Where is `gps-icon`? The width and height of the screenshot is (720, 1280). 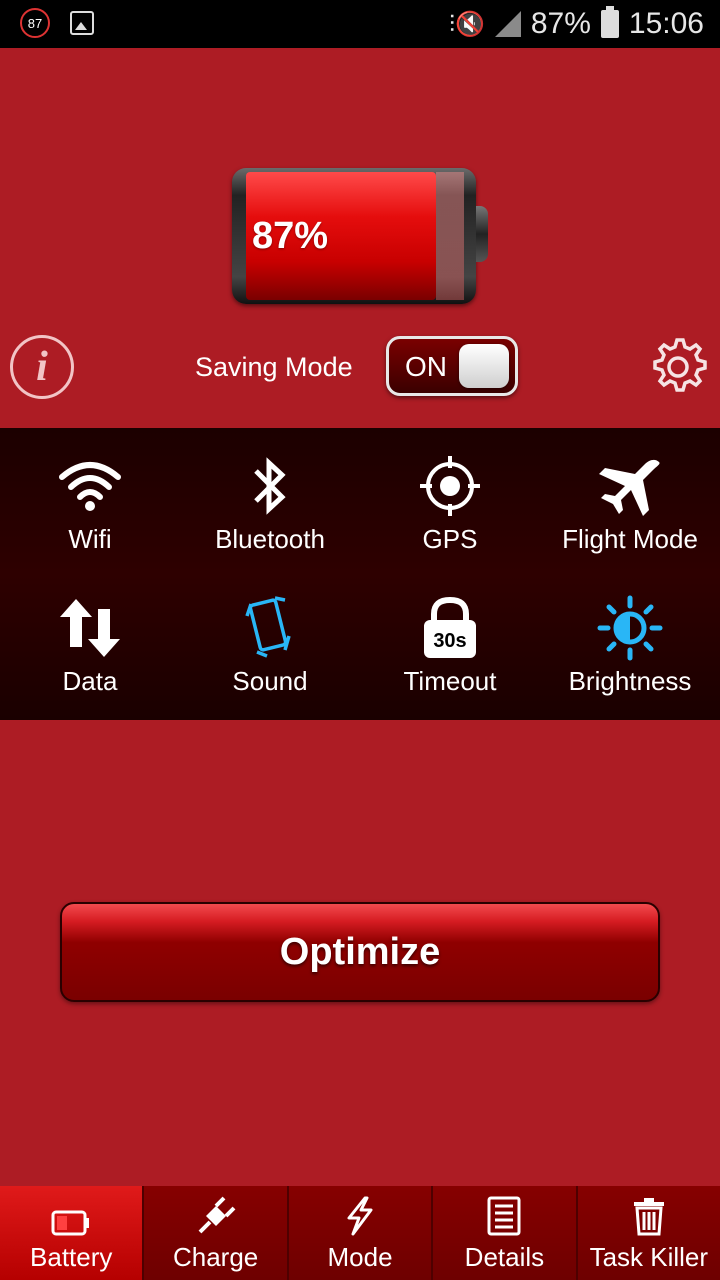
gps-icon is located at coordinates (450, 486).